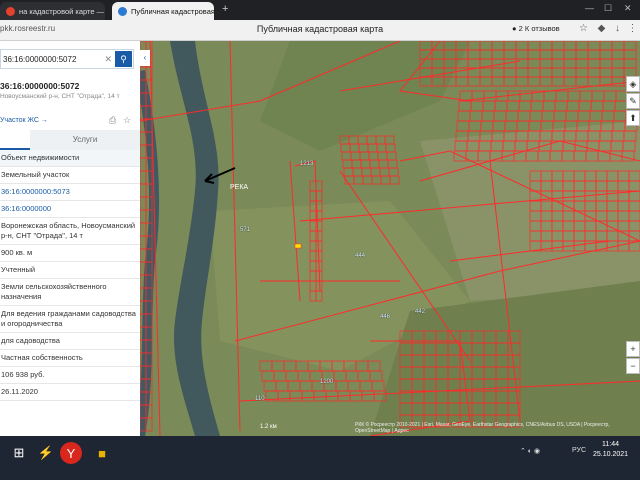  Describe the element at coordinates (70, 175) in the screenshot. I see `attribute-row: Земельный участок` at that location.